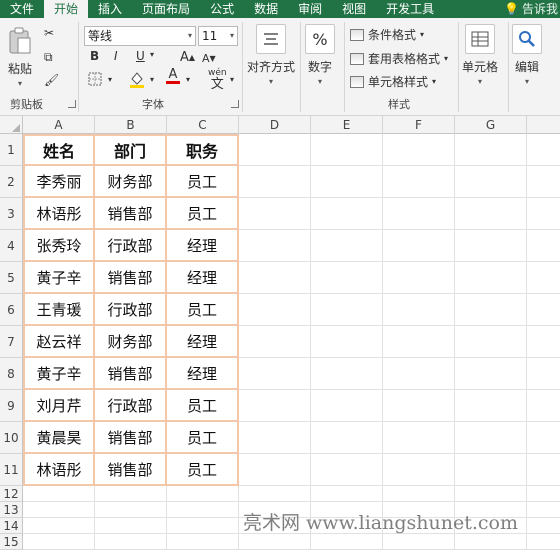  Describe the element at coordinates (543, 342) in the screenshot. I see `cell-h7` at that location.